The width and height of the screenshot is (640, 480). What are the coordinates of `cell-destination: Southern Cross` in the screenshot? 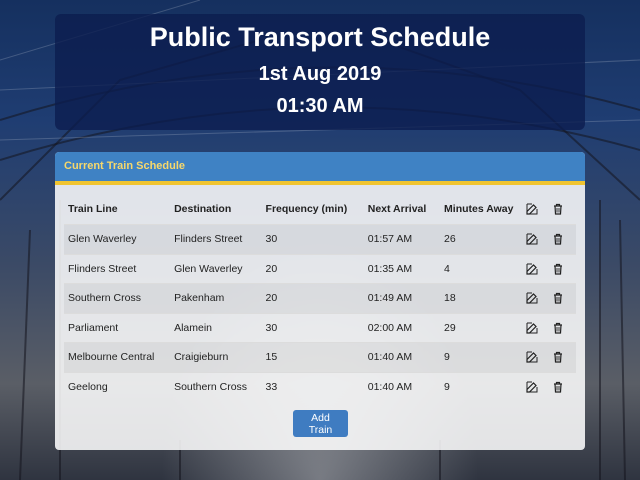 It's located at (216, 386).